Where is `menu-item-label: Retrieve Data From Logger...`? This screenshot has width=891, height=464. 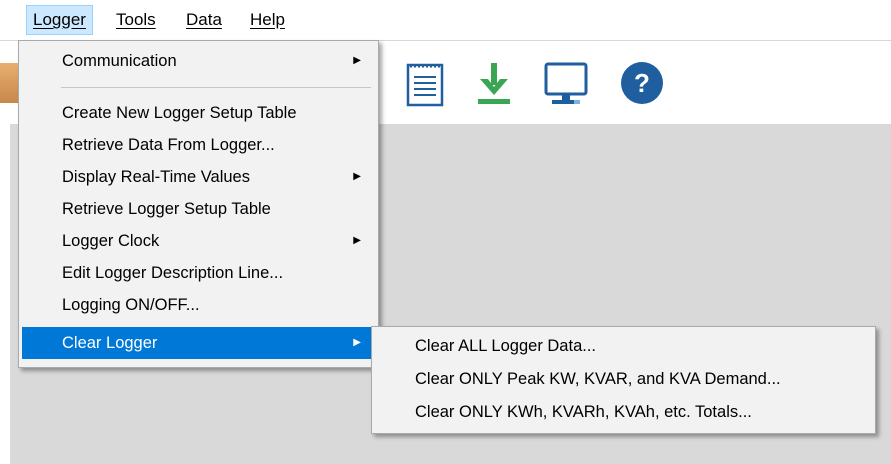 menu-item-label: Retrieve Data From Logger... is located at coordinates (168, 145).